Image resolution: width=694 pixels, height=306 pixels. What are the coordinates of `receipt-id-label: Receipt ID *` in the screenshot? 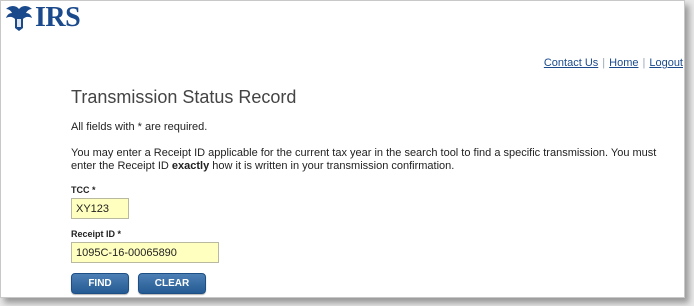 It's located at (96, 234).